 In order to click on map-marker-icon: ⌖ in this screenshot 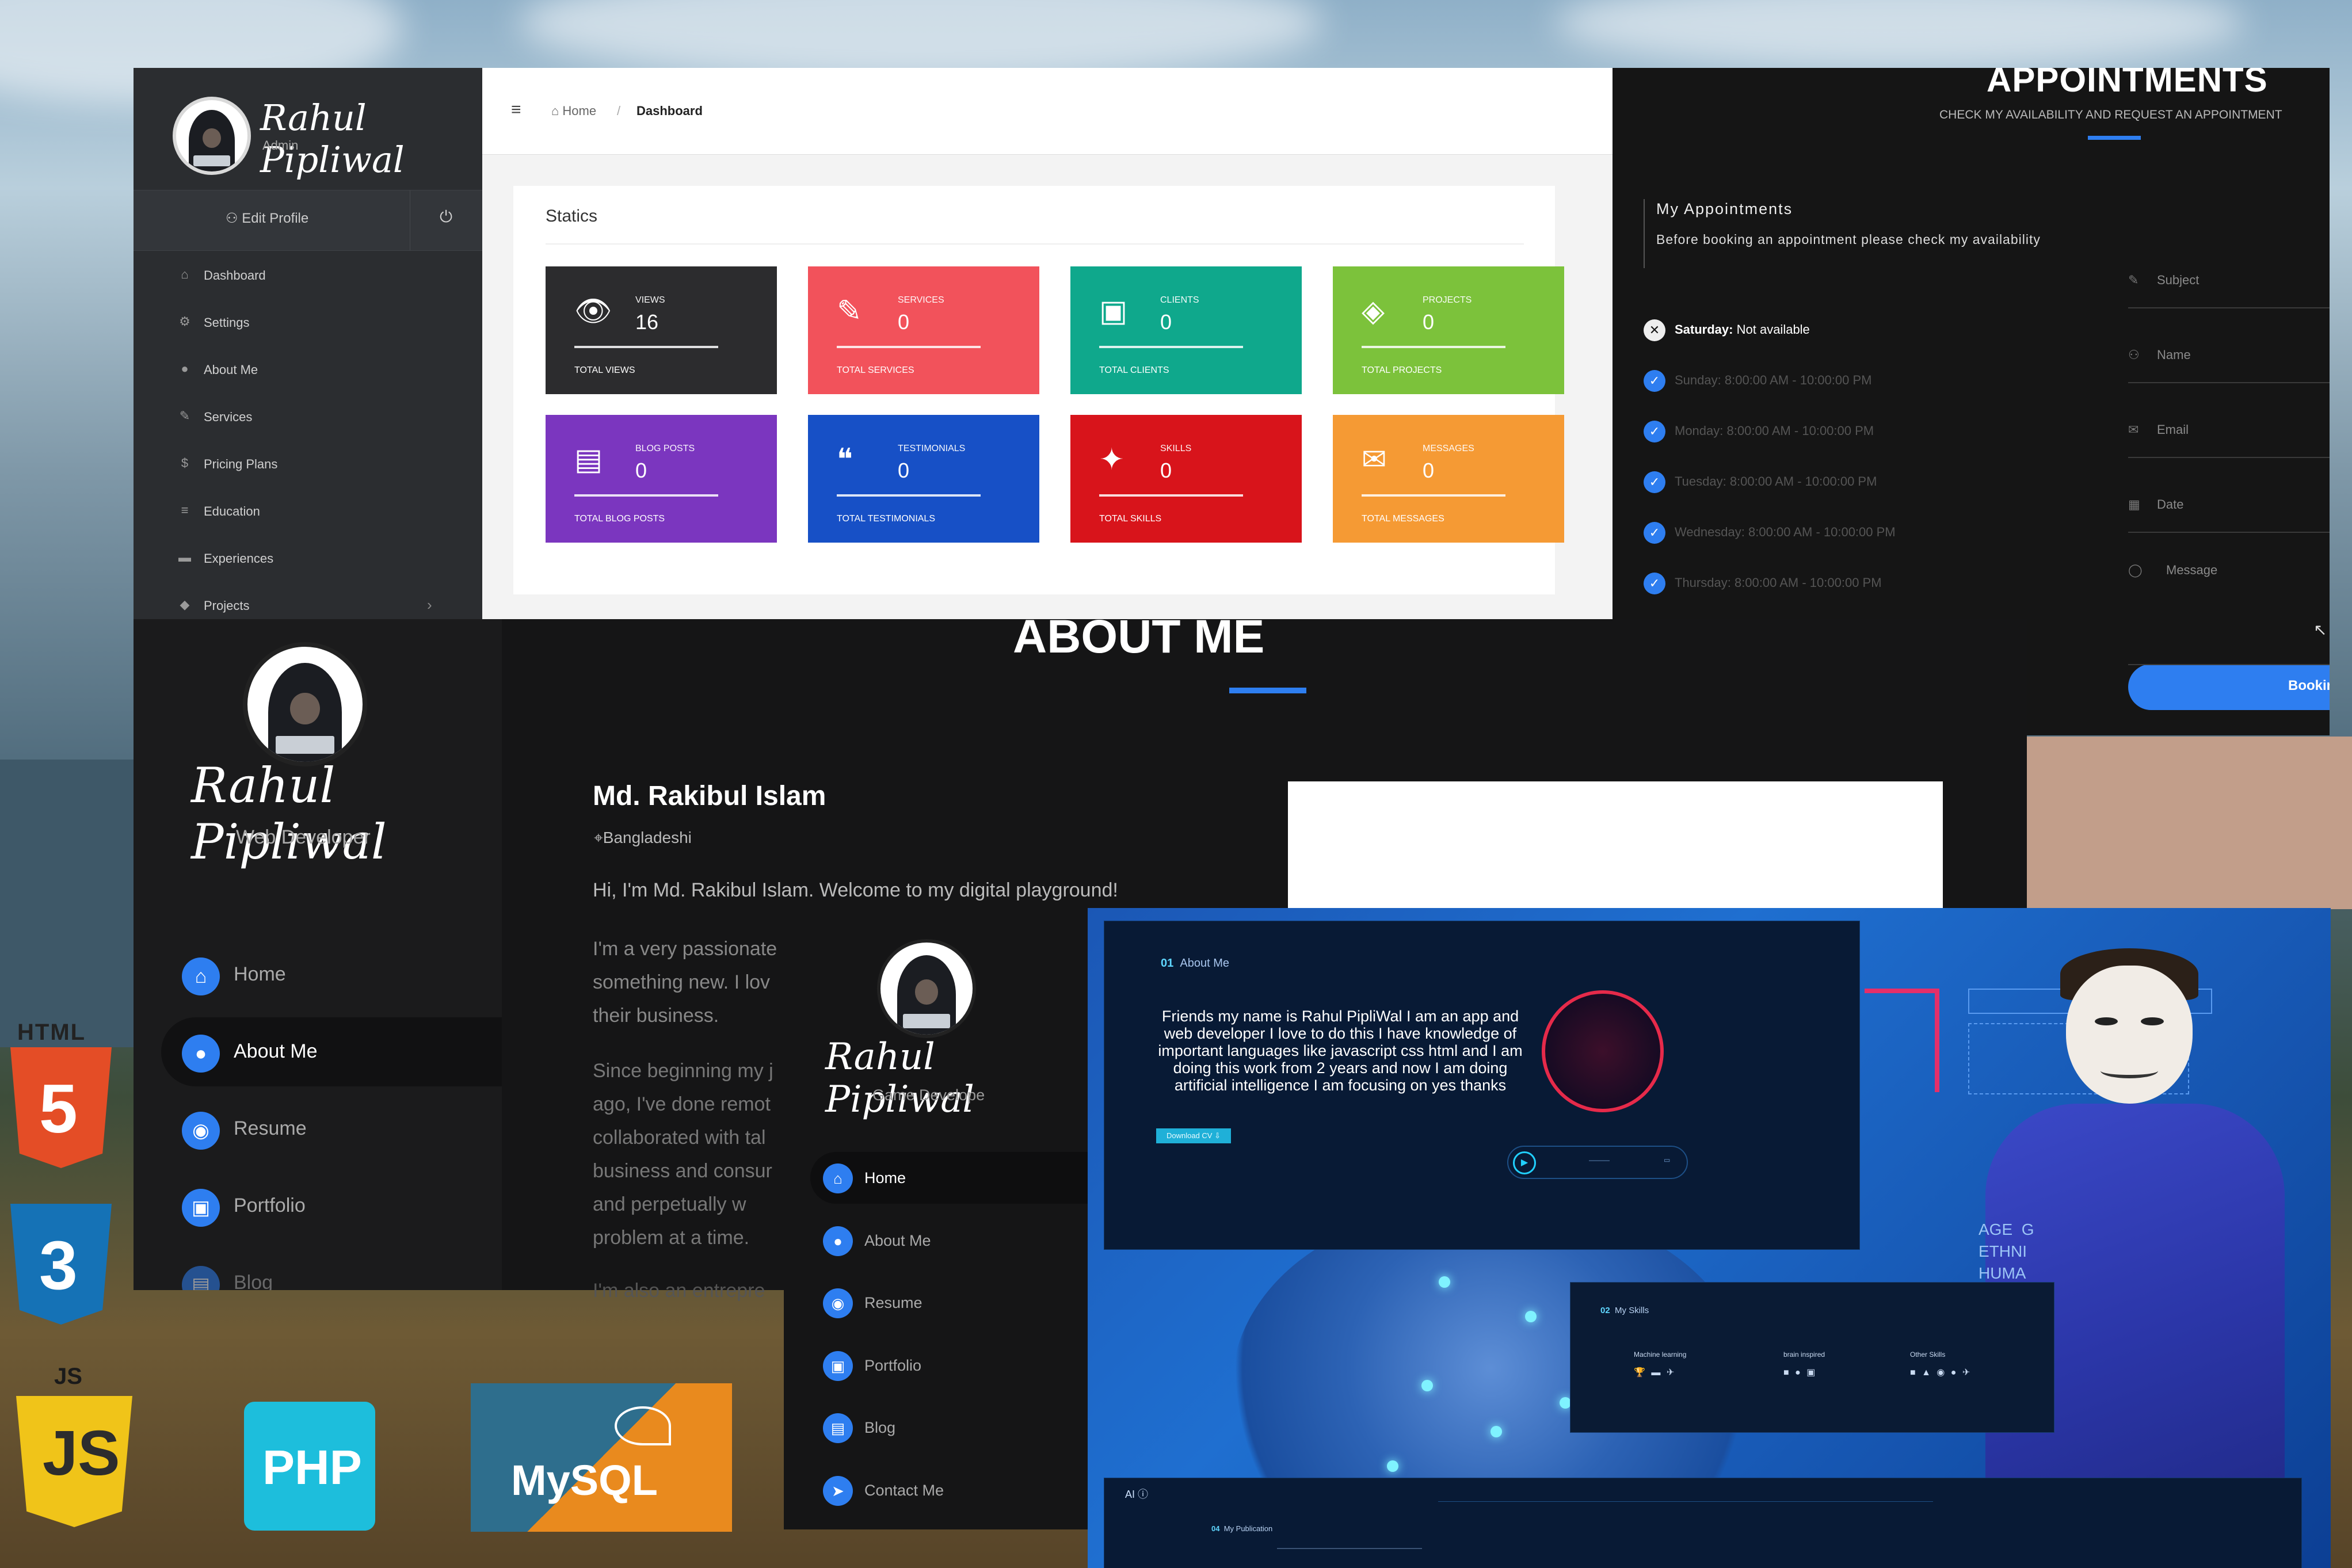, I will do `click(598, 838)`.